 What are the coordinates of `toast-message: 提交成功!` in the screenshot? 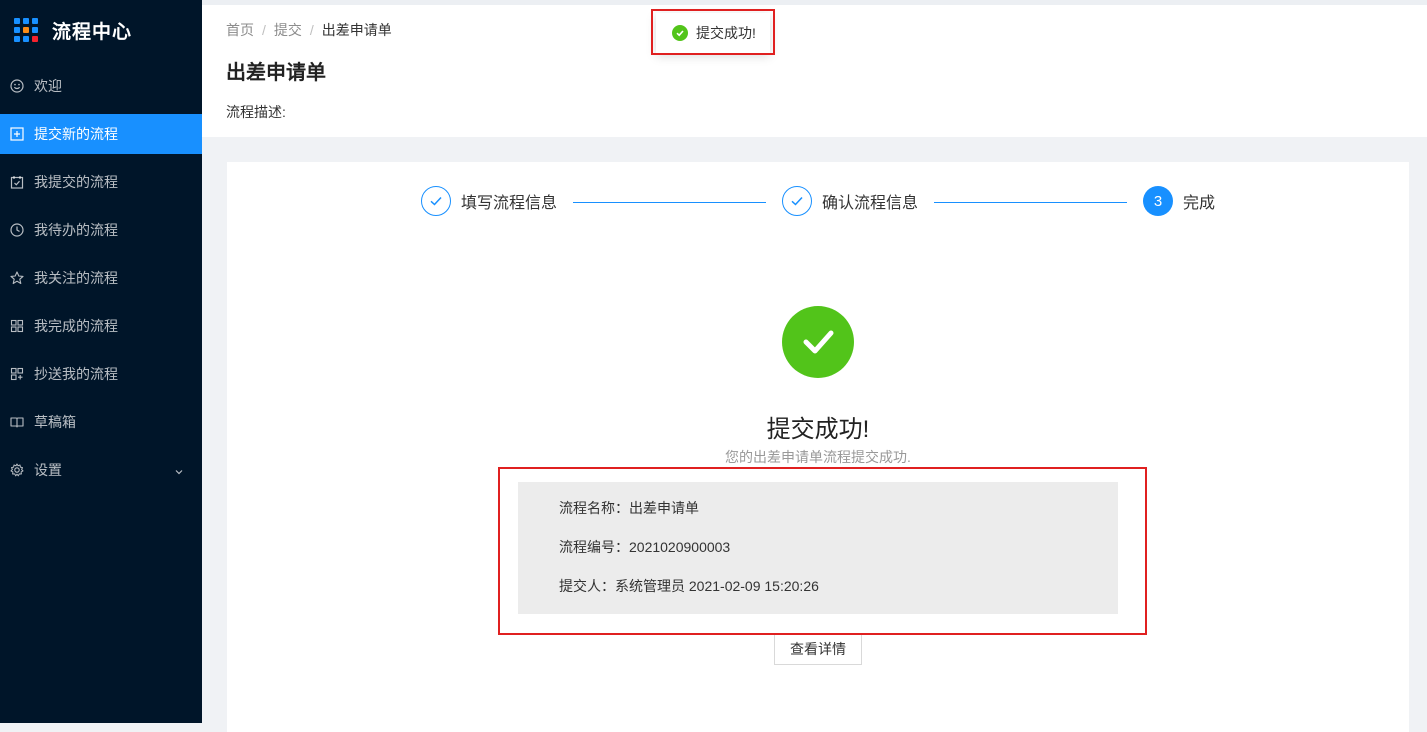 It's located at (726, 33).